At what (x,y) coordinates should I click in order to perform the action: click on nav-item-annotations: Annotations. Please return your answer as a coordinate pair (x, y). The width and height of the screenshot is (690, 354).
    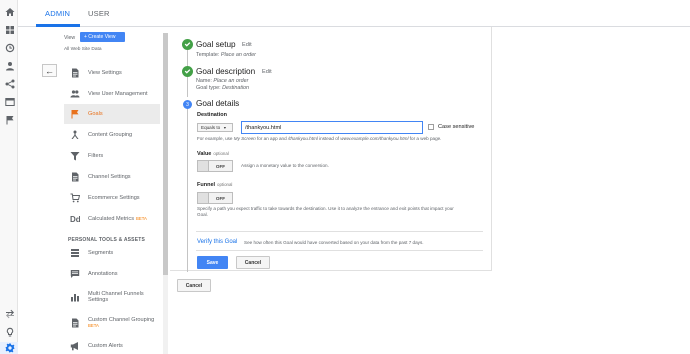
    Looking at the image, I should click on (112, 274).